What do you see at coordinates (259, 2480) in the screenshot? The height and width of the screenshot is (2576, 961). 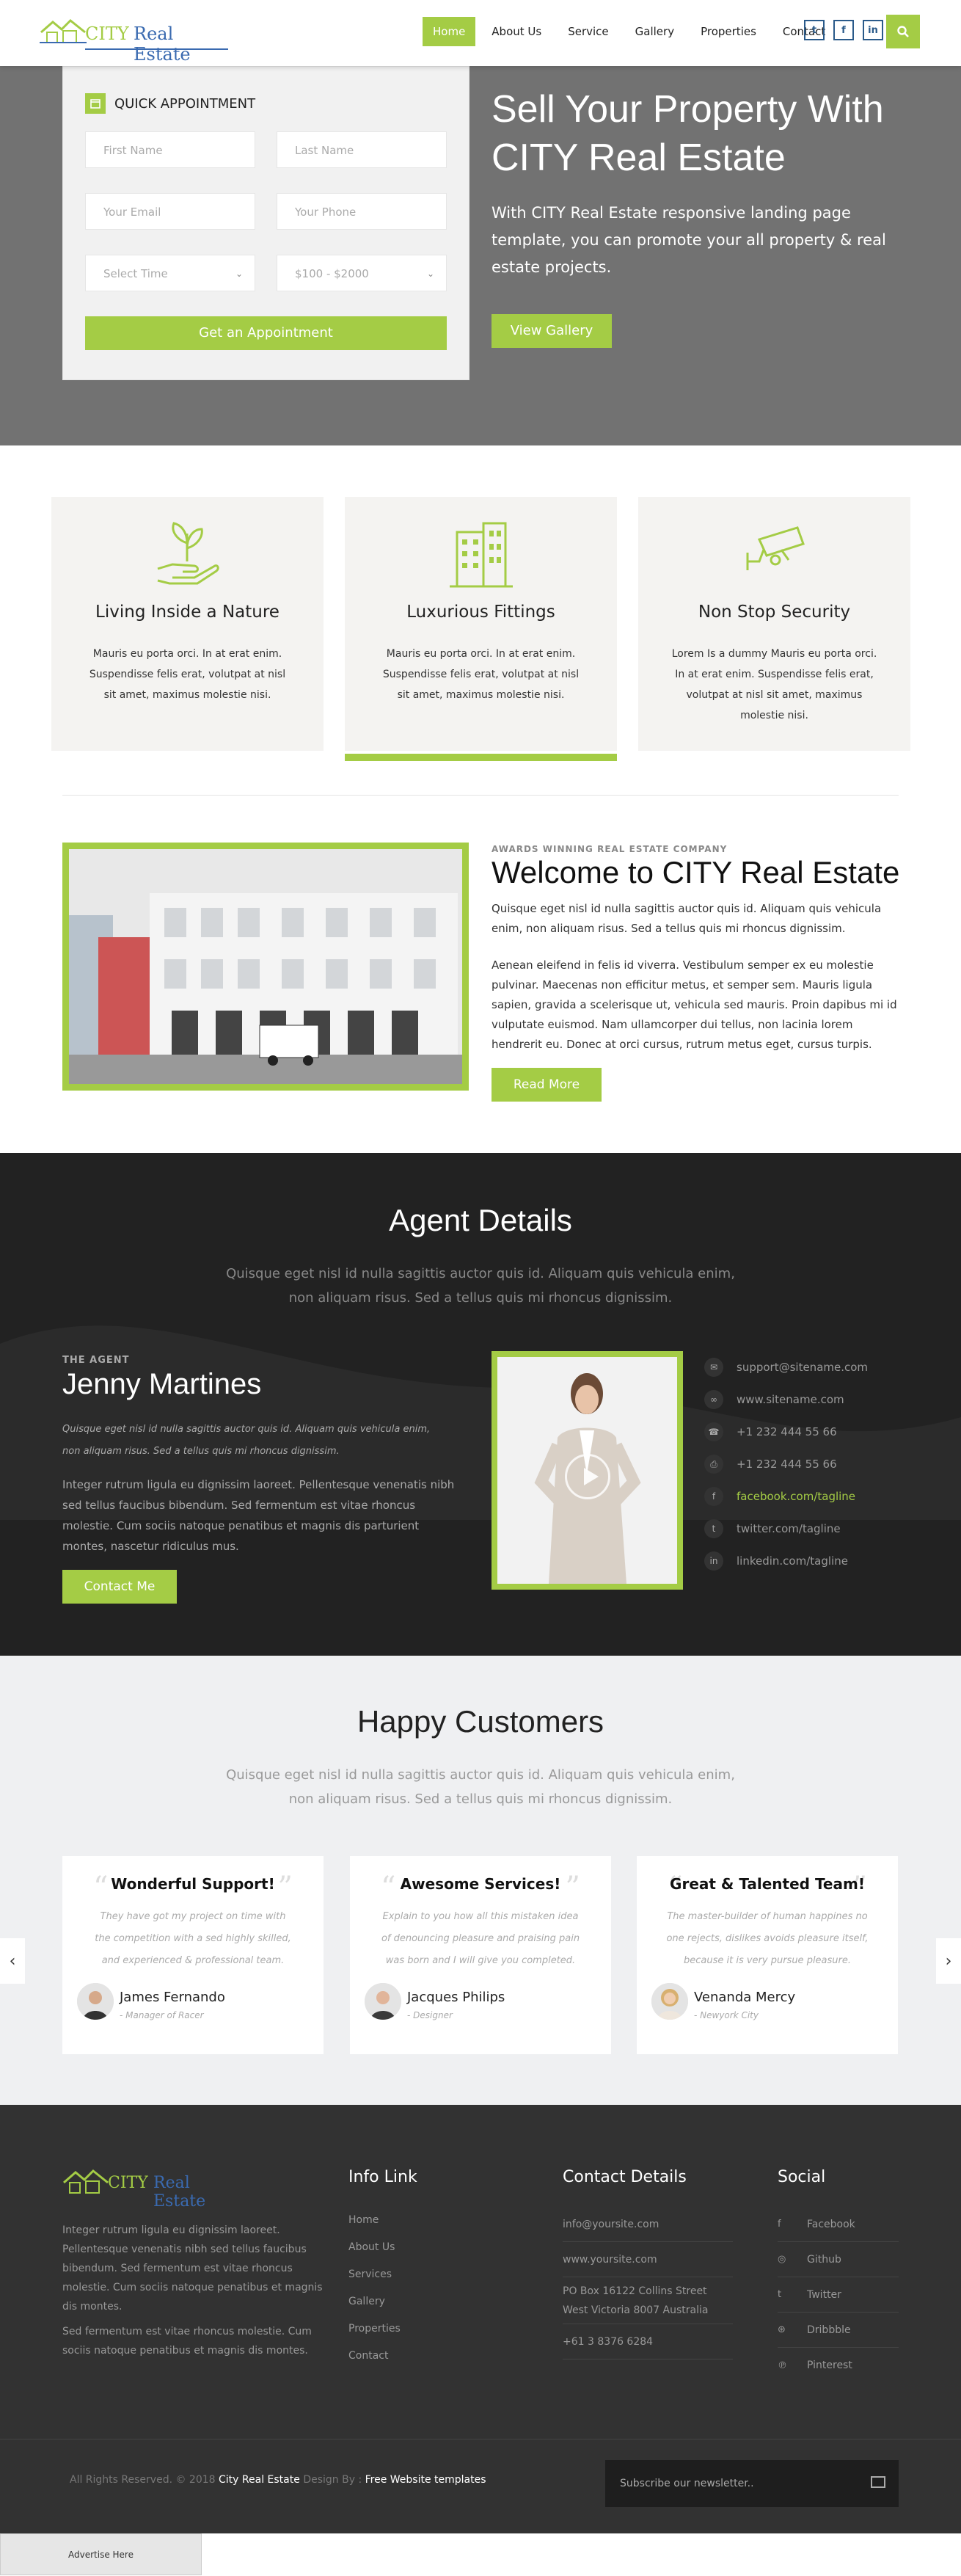 I see `copyright-brand: City Real Estate` at bounding box center [259, 2480].